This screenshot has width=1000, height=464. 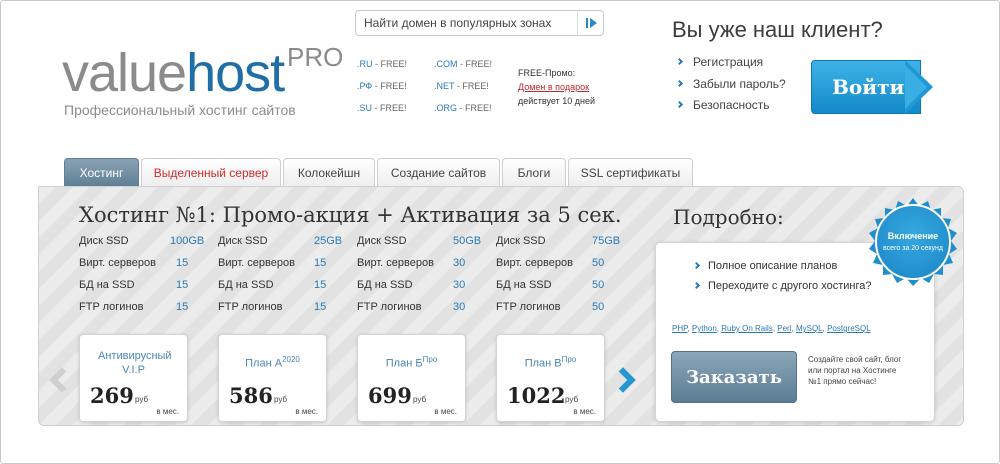 I want to click on zone-item: .COM - FREE!, so click(x=463, y=64).